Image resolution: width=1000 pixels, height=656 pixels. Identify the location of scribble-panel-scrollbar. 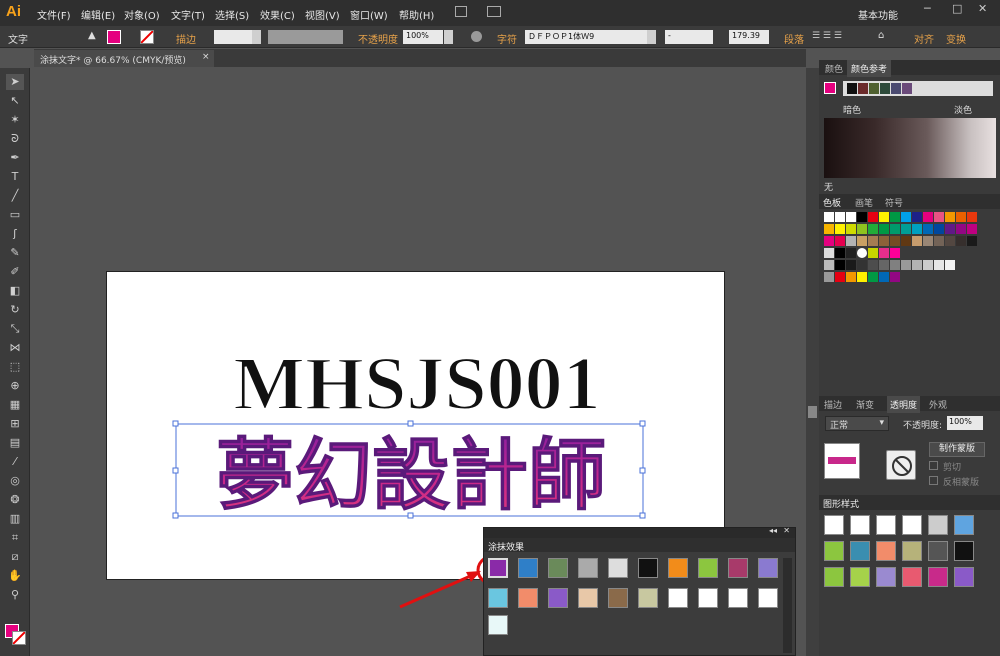
(787, 605).